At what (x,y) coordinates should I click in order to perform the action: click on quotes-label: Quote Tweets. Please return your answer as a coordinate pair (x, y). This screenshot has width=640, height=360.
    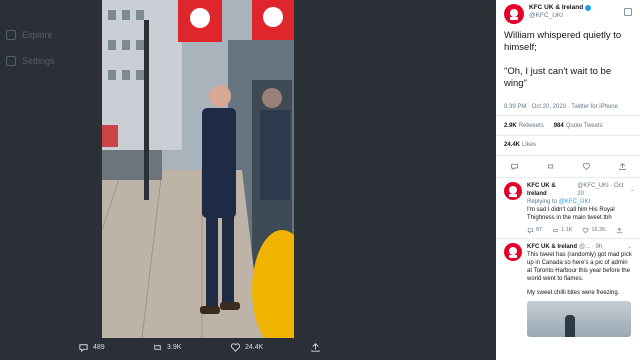
    Looking at the image, I should click on (584, 125).